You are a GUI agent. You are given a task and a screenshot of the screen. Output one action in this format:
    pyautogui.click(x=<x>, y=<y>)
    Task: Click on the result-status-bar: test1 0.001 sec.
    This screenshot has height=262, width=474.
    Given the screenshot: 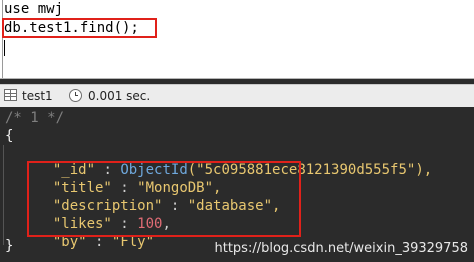 What is the action you would take?
    pyautogui.click(x=237, y=96)
    